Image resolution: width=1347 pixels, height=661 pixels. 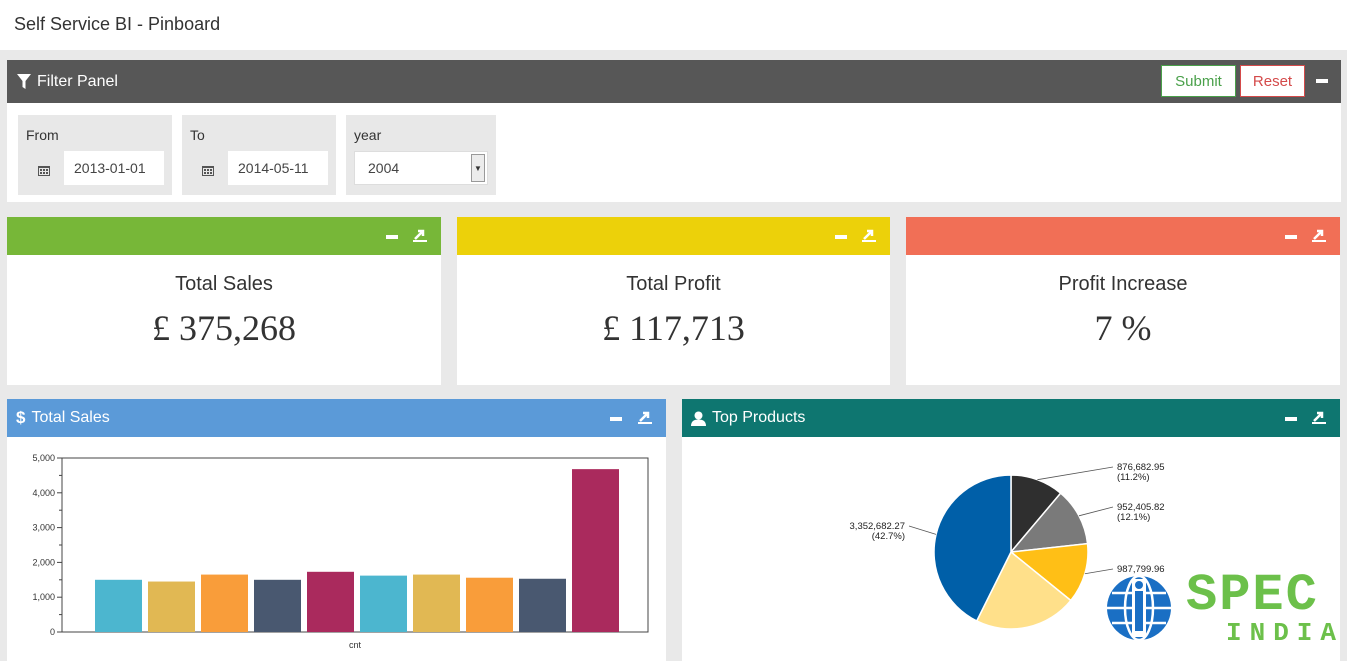 What do you see at coordinates (43, 493) in the screenshot?
I see `y-tick-label: 4,000` at bounding box center [43, 493].